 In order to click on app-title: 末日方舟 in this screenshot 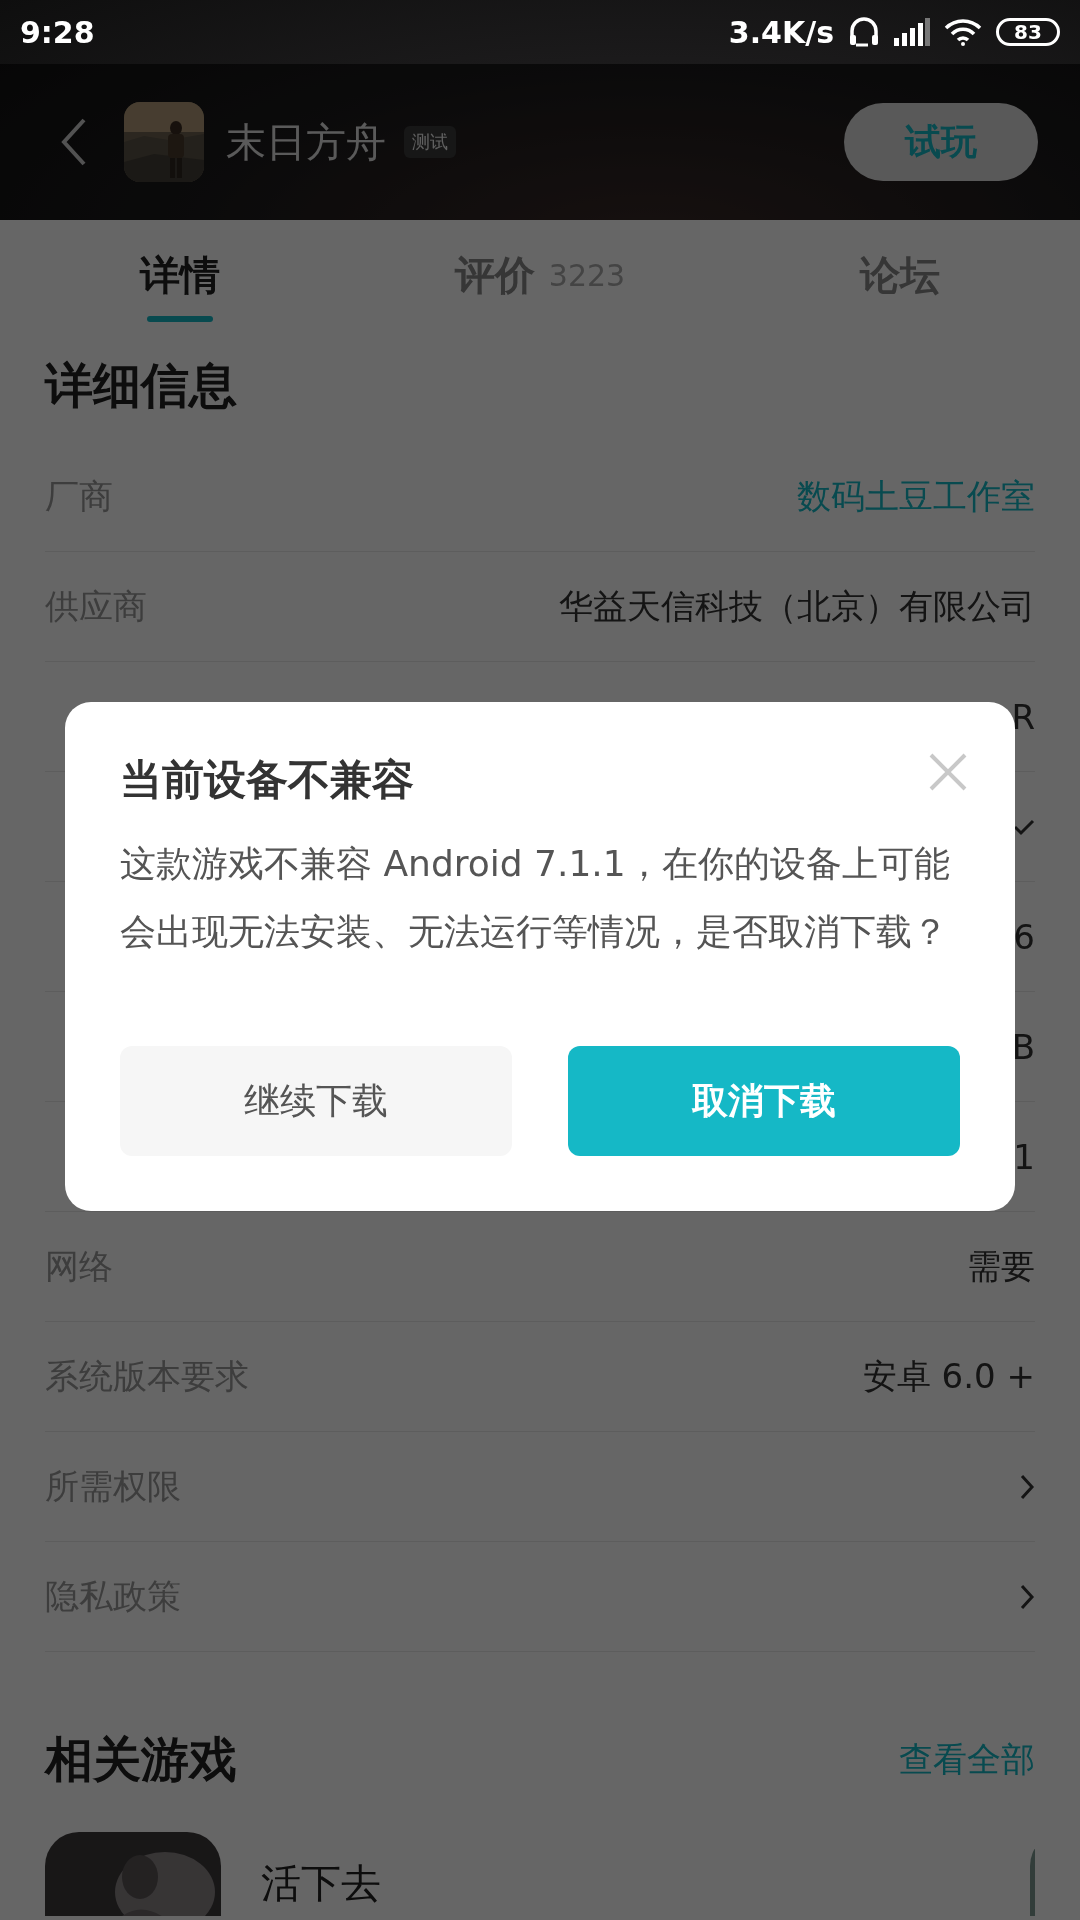, I will do `click(306, 142)`.